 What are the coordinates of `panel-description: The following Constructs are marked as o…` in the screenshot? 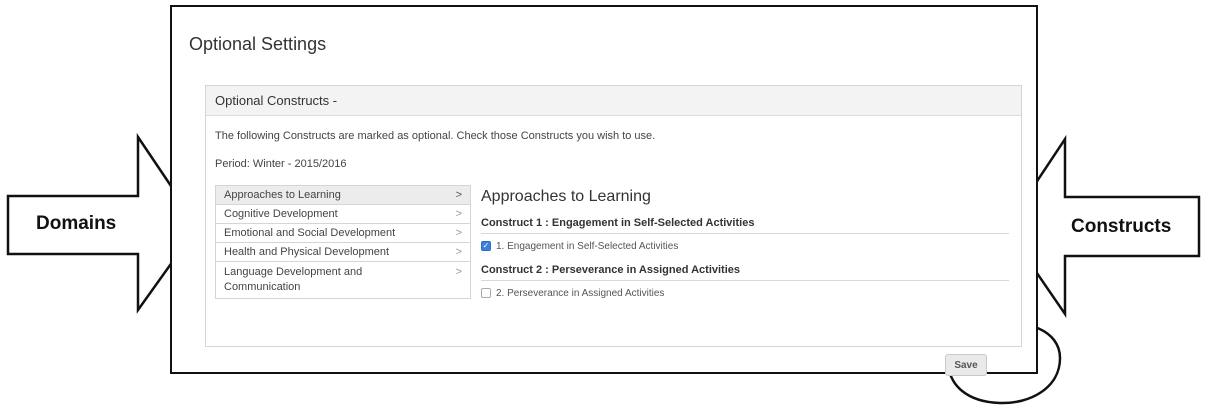 It's located at (435, 136).